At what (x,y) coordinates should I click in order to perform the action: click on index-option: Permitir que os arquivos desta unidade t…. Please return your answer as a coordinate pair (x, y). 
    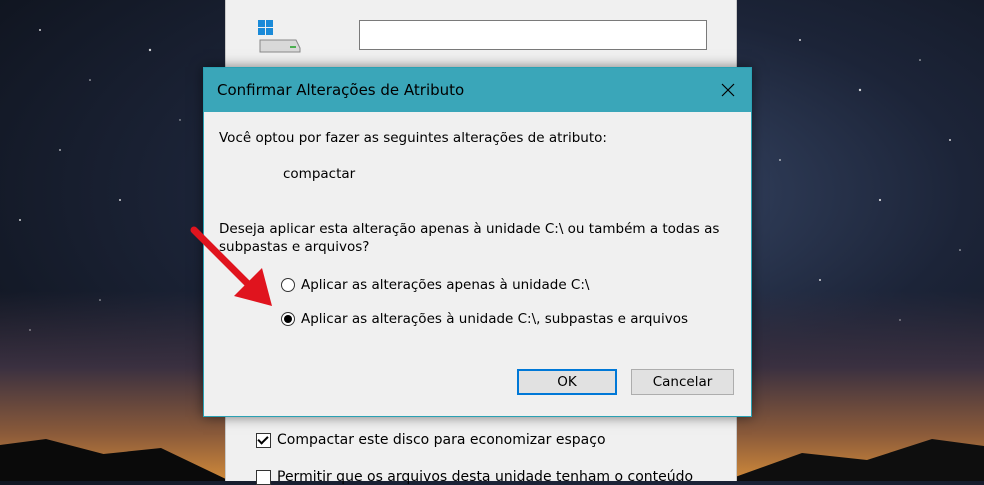
    Looking at the image, I should click on (474, 477).